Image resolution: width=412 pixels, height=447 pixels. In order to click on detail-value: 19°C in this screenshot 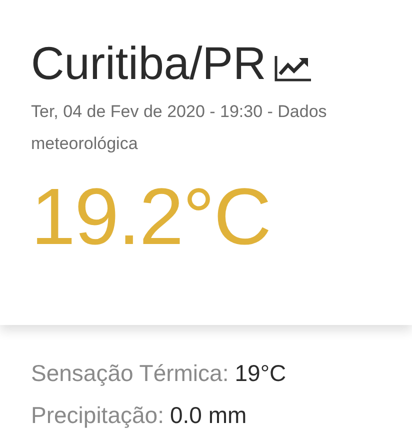, I will do `click(260, 373)`.